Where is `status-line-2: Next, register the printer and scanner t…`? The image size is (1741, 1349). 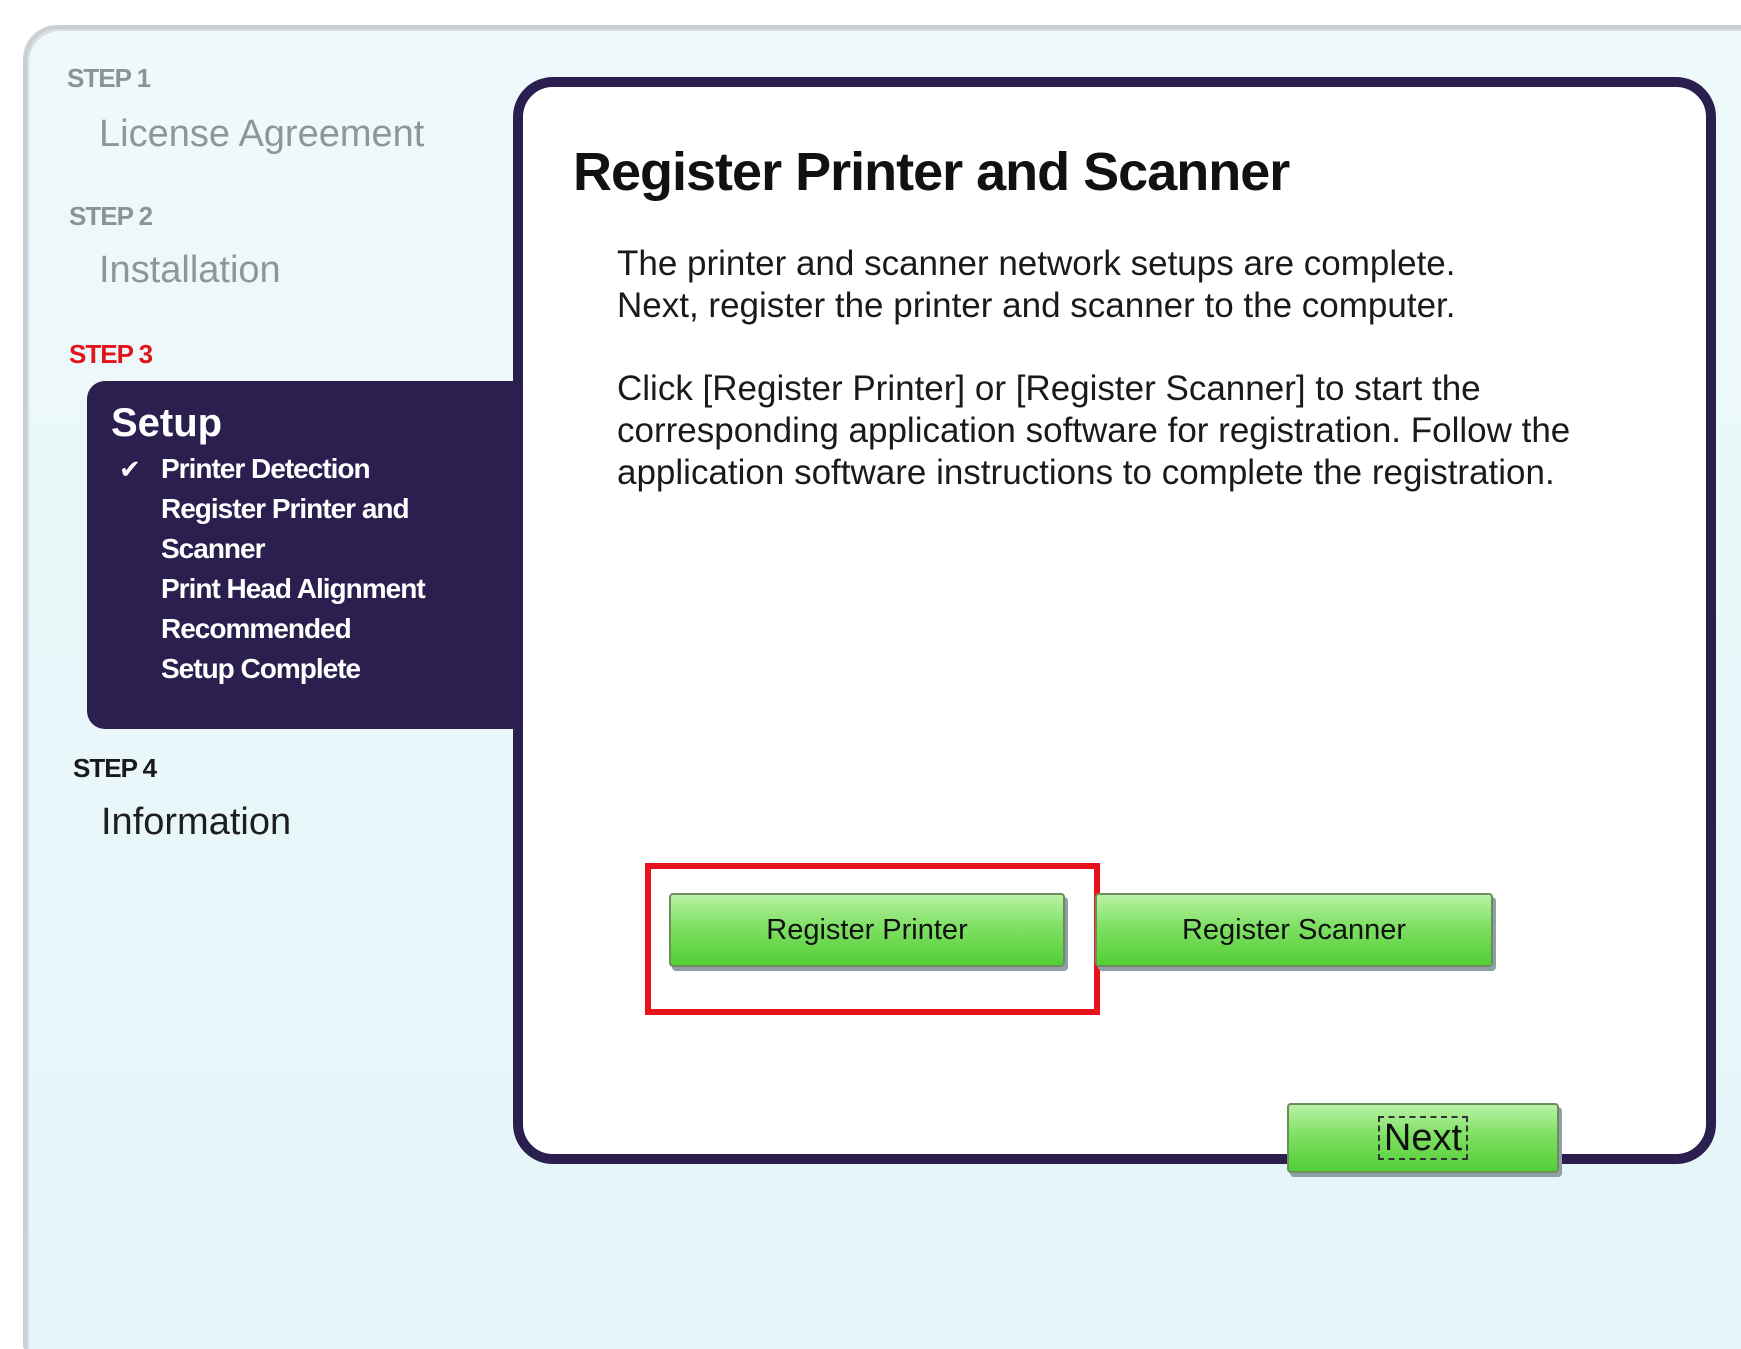
status-line-2: Next, register the printer and scanner t… is located at coordinates (1036, 305).